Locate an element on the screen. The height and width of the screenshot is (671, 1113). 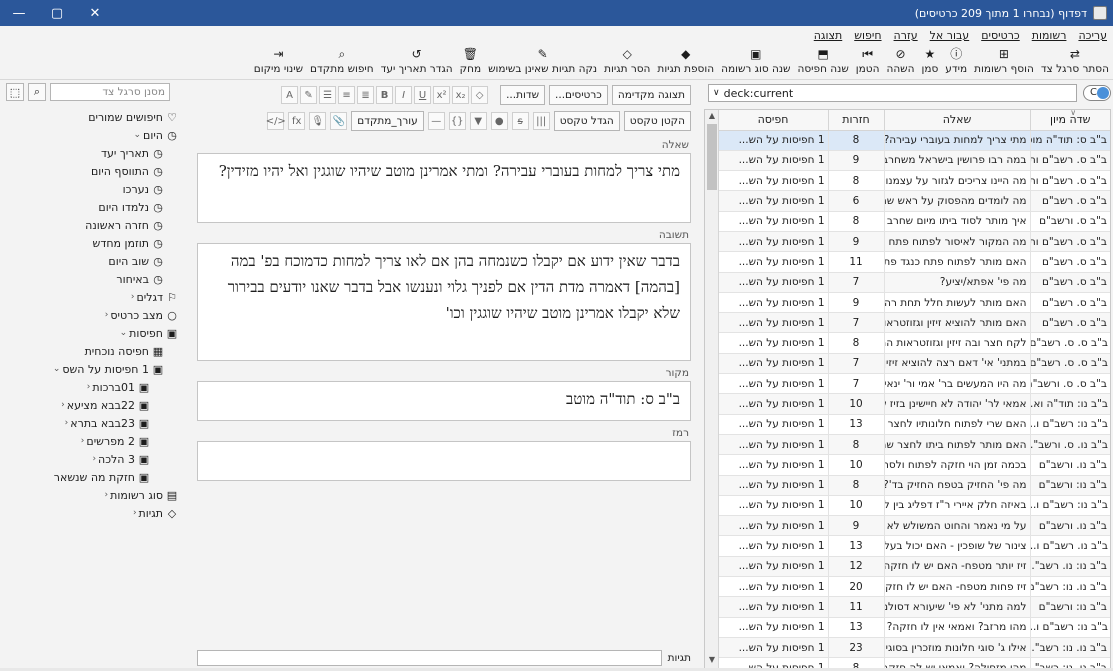
menu-cards: כרטיסים is located at coordinates (1000, 35).